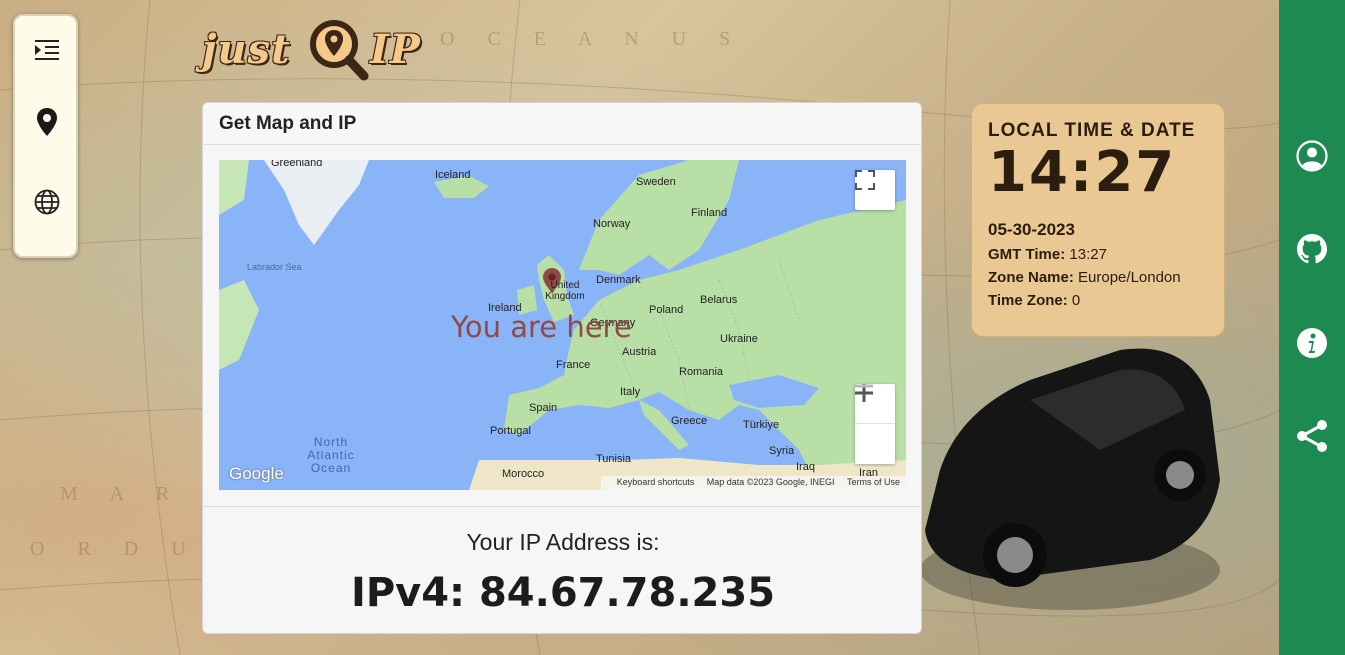 The width and height of the screenshot is (1345, 655). Describe the element at coordinates (782, 451) in the screenshot. I see `map-label-syria: Syria` at that location.